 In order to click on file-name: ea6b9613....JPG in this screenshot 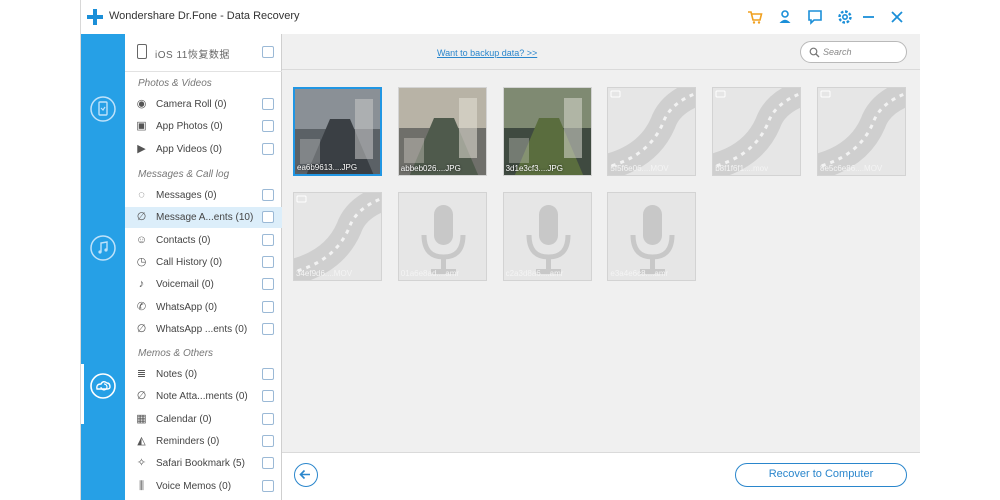, I will do `click(327, 167)`.